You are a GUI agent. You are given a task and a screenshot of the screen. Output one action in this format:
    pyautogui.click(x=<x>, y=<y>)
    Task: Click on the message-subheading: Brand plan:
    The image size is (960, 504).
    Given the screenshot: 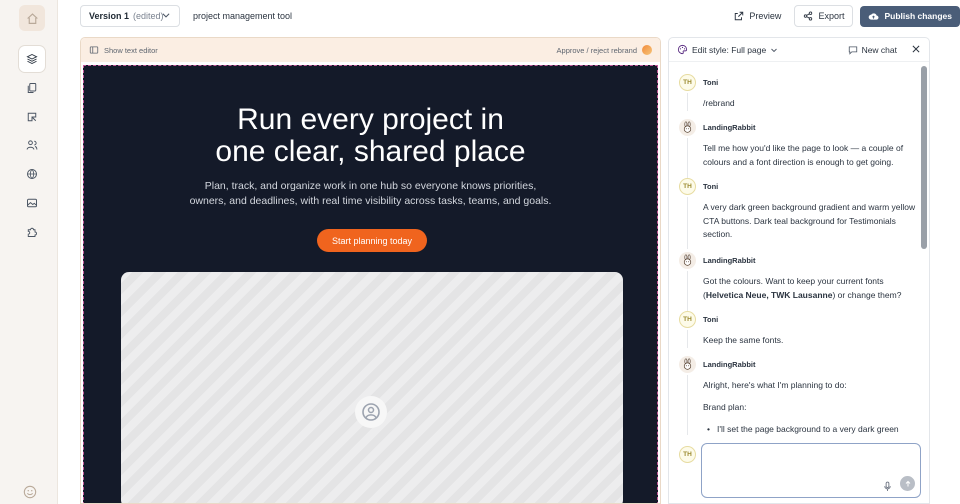 What is the action you would take?
    pyautogui.click(x=725, y=407)
    